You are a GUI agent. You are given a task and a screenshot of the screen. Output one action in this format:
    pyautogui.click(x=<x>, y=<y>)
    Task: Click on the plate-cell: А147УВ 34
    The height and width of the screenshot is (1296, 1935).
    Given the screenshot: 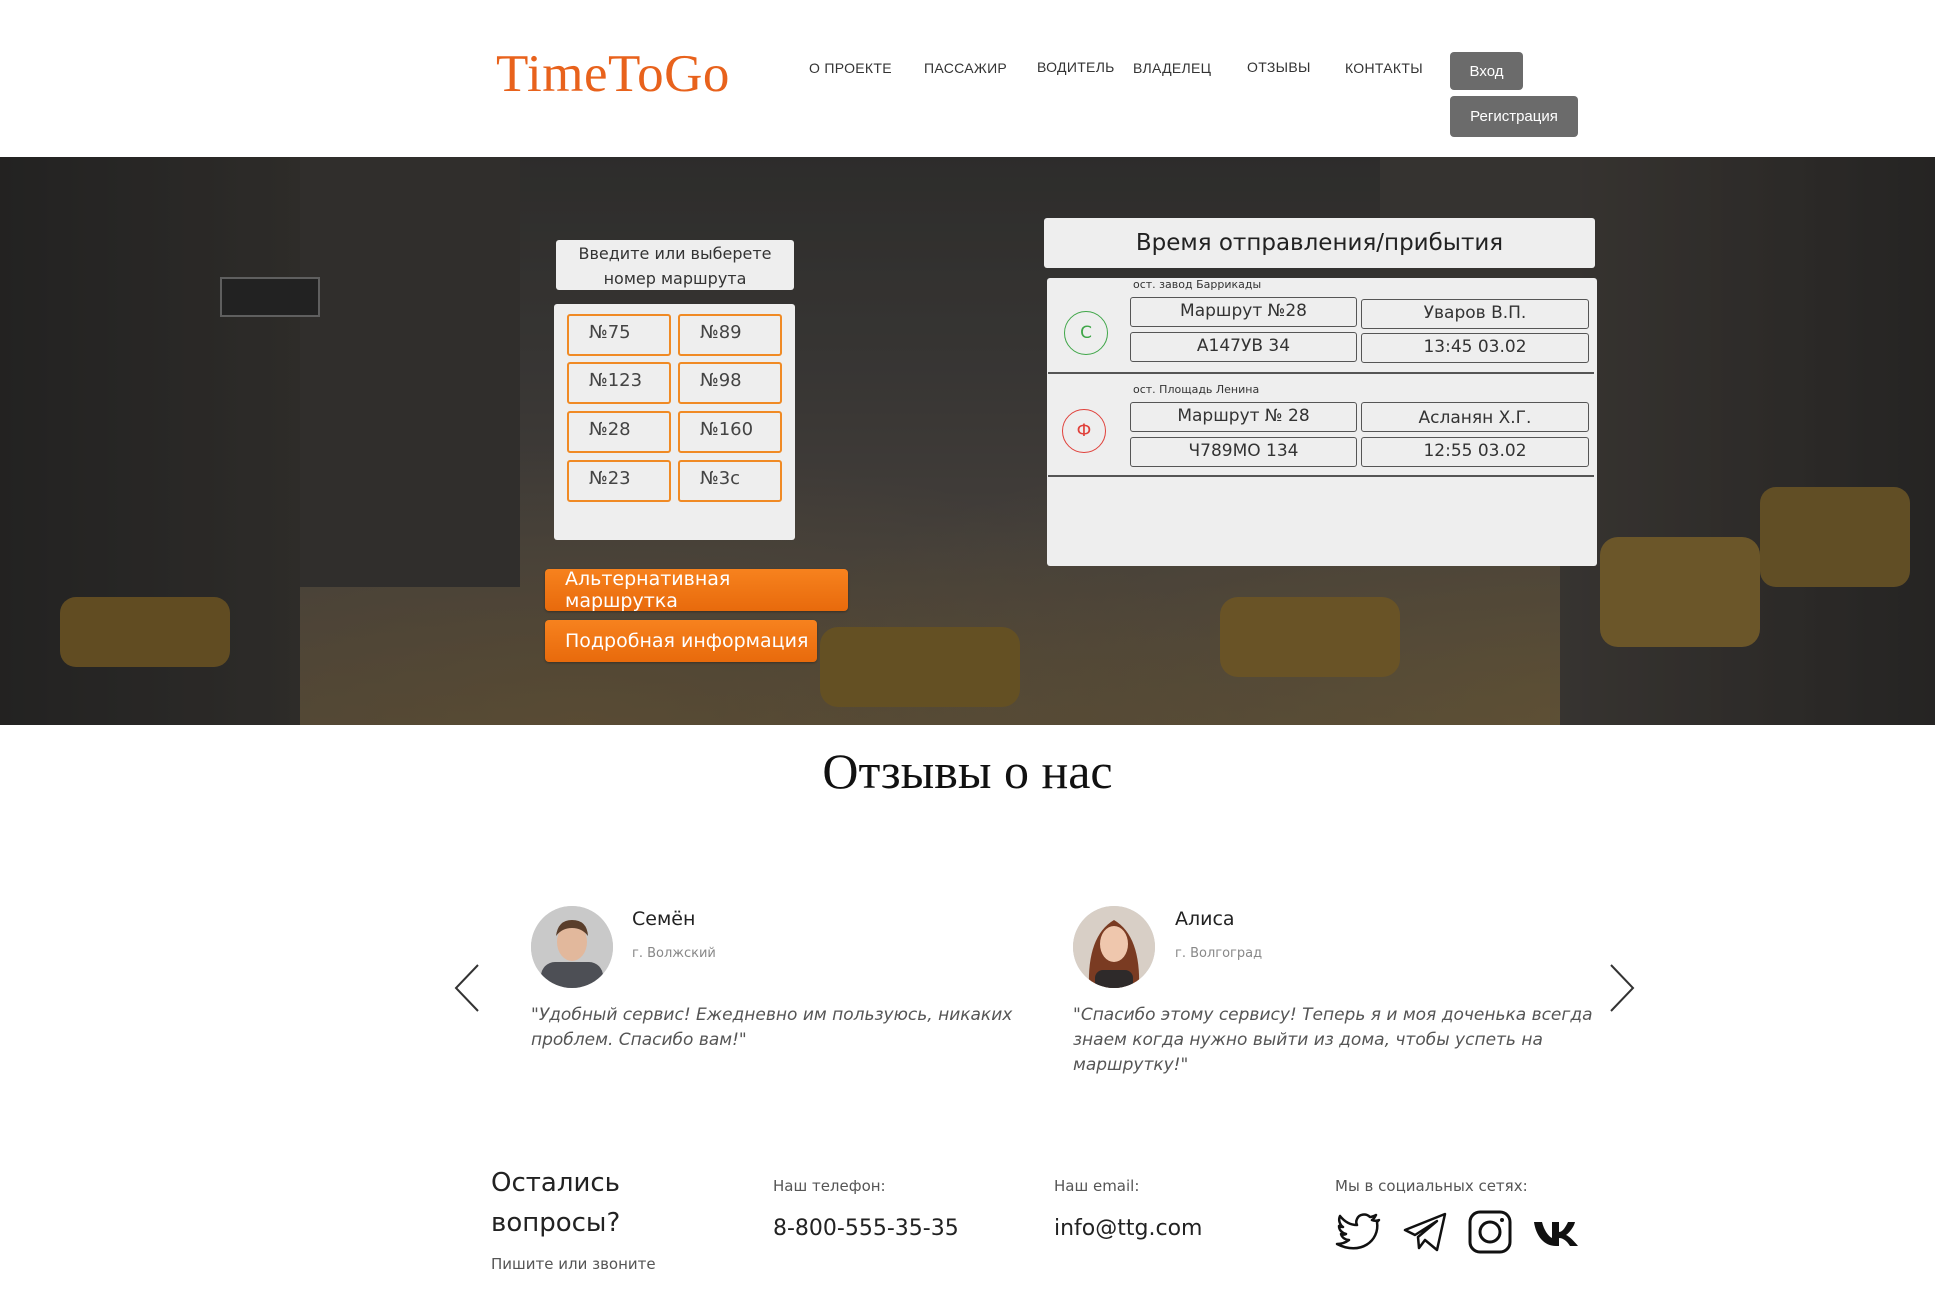 What is the action you would take?
    pyautogui.click(x=1243, y=347)
    